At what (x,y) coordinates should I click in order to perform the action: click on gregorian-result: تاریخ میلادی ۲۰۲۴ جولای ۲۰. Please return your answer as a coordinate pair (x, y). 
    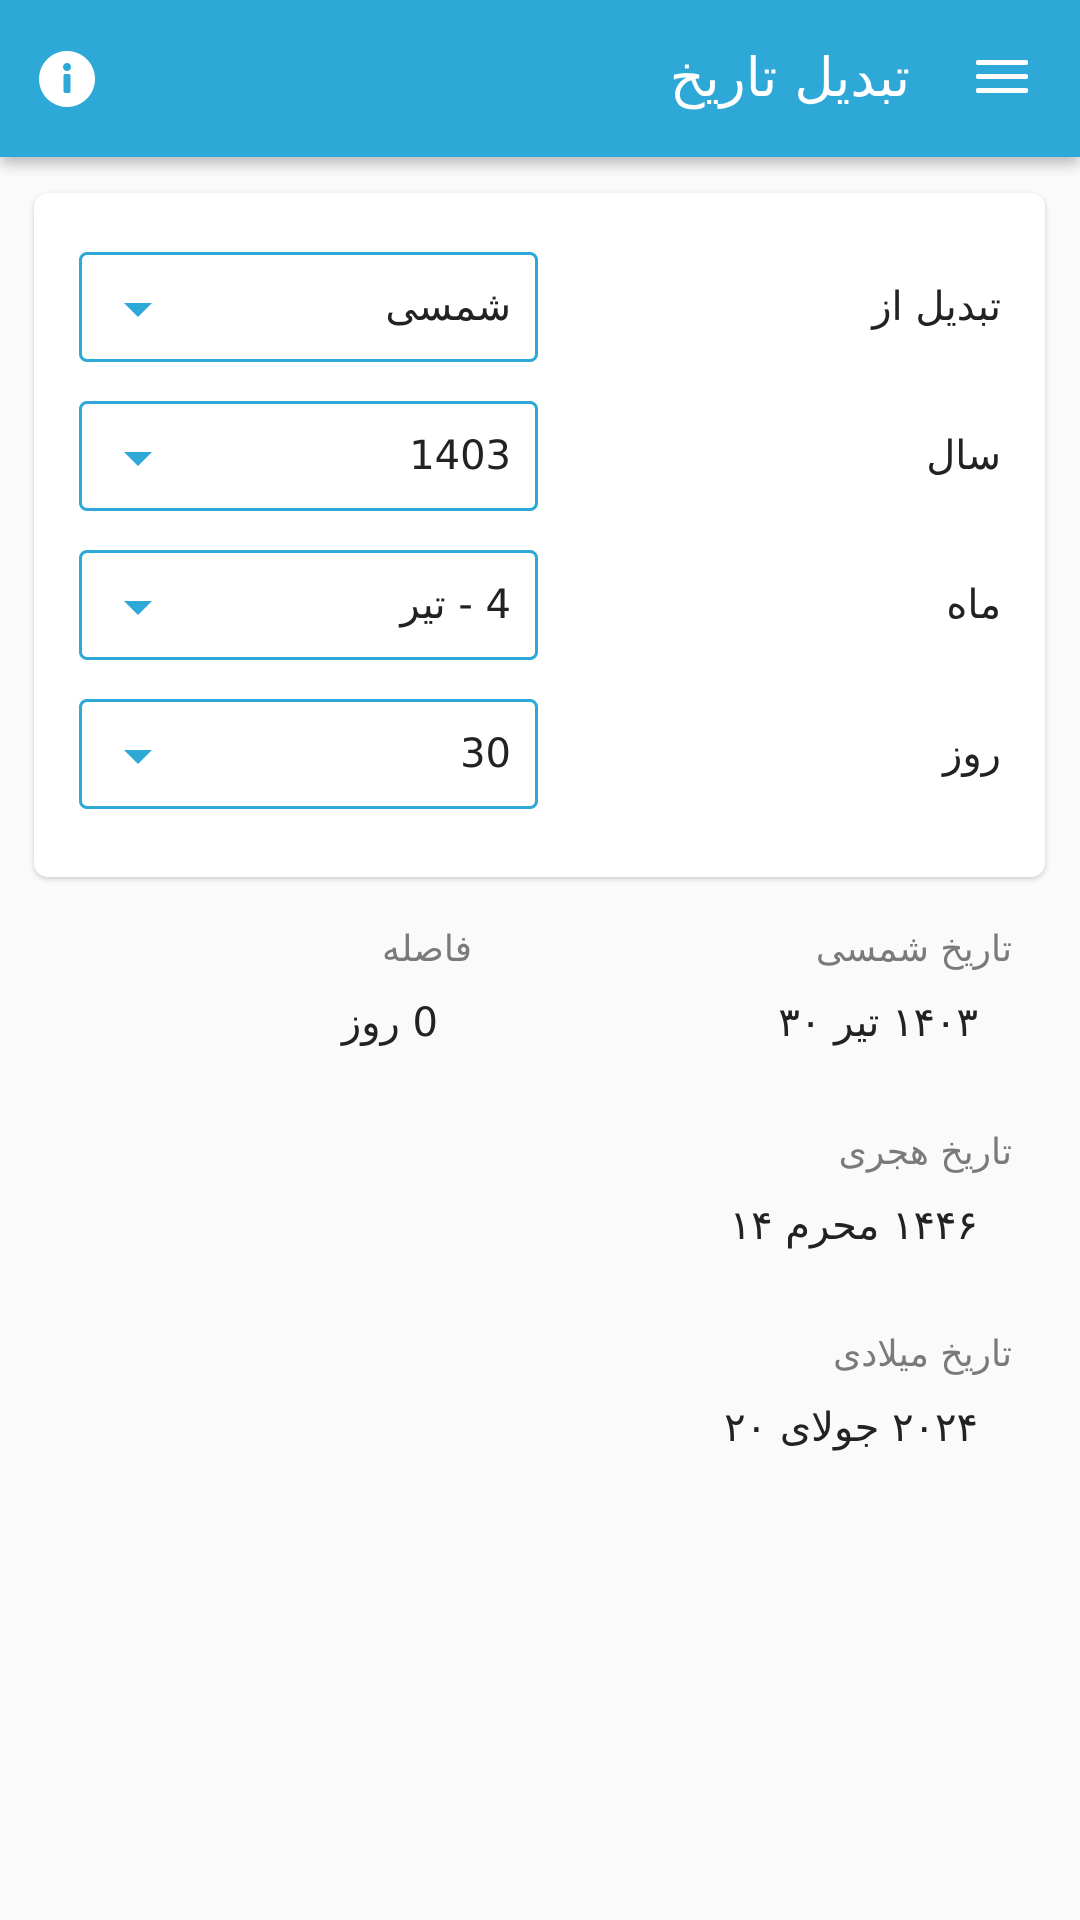
    Looking at the image, I should click on (868, 1393).